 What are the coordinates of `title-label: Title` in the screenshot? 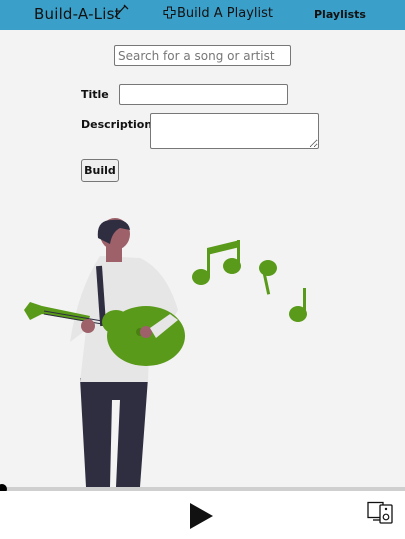 It's located at (95, 94).